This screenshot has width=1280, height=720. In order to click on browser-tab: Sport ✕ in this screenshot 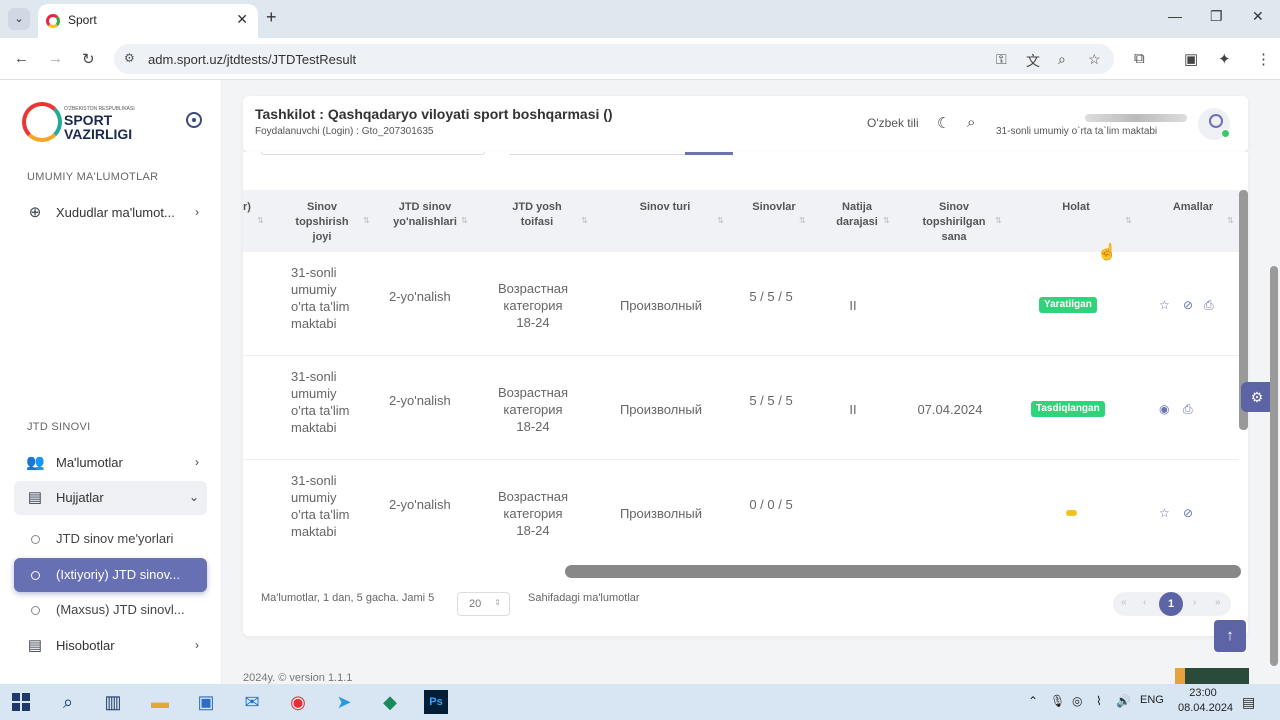, I will do `click(148, 21)`.